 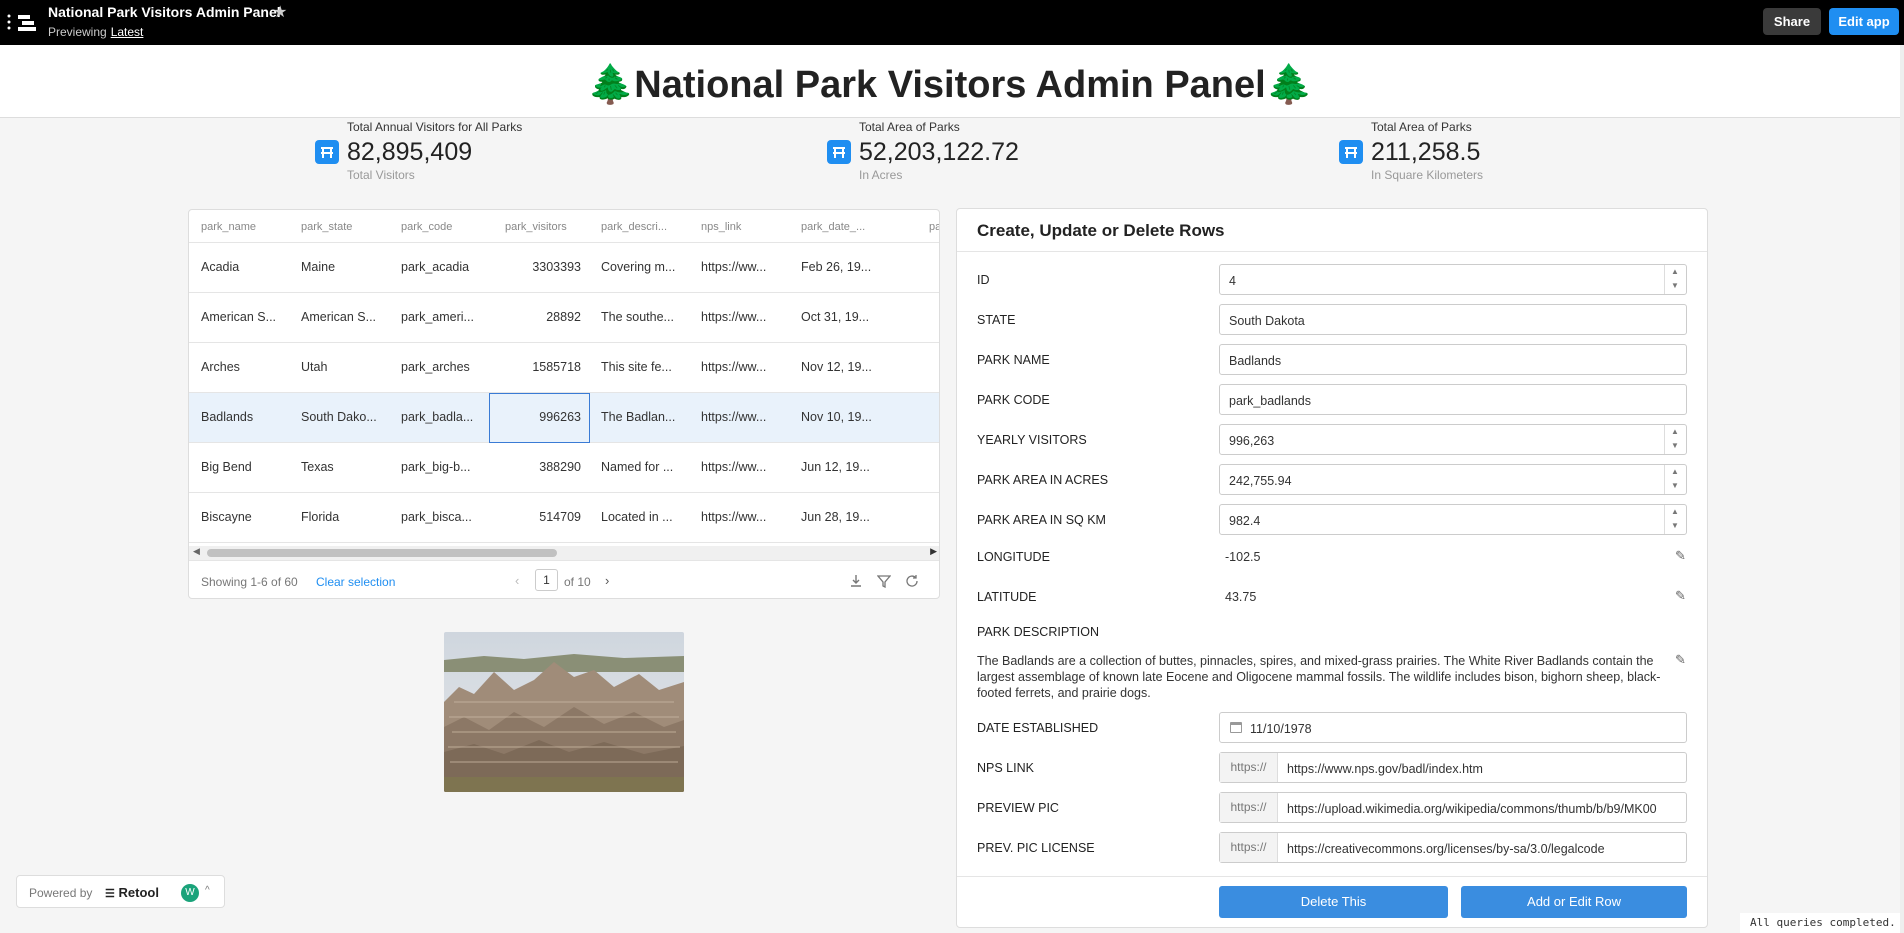 What do you see at coordinates (1574, 902) in the screenshot?
I see `add-or-edit-button: Add or Edit Row` at bounding box center [1574, 902].